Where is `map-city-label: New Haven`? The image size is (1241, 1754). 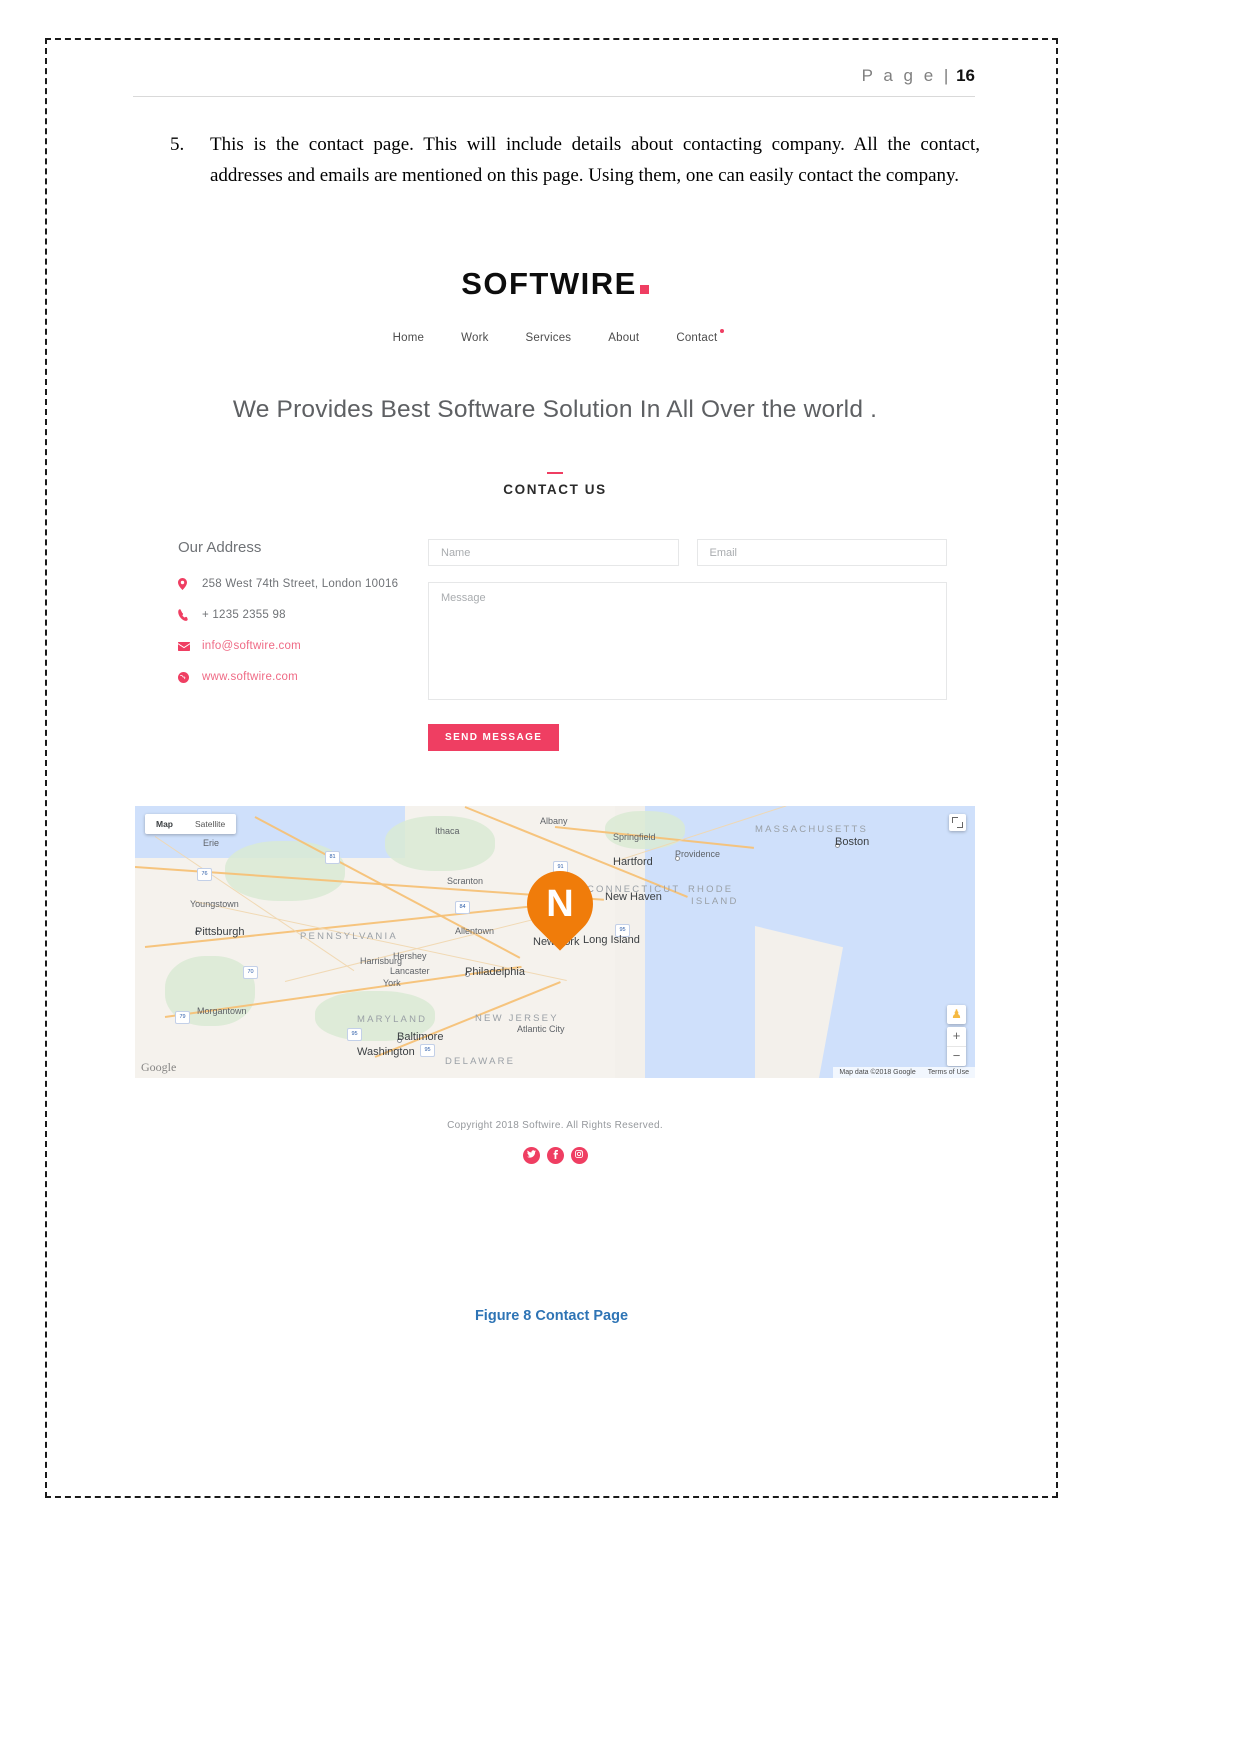
map-city-label: New Haven is located at coordinates (633, 897).